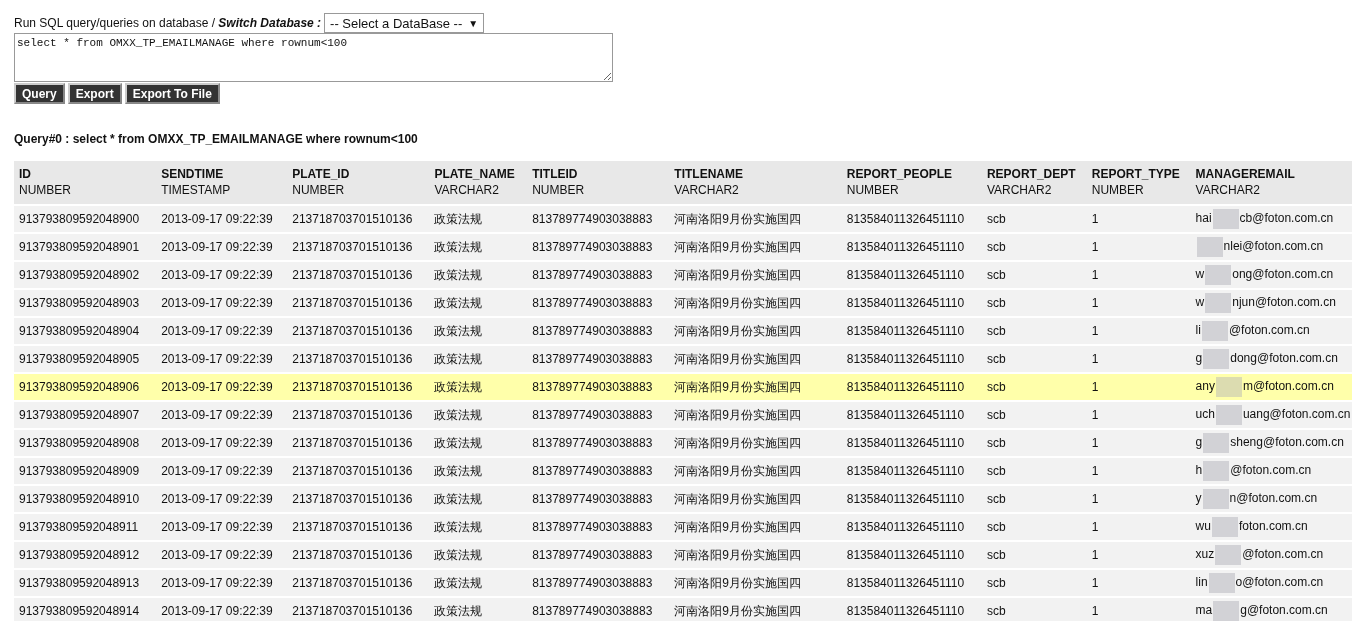 The height and width of the screenshot is (621, 1352). Describe the element at coordinates (79, 527) in the screenshot. I see `table-cell: 913793809592048911` at that location.